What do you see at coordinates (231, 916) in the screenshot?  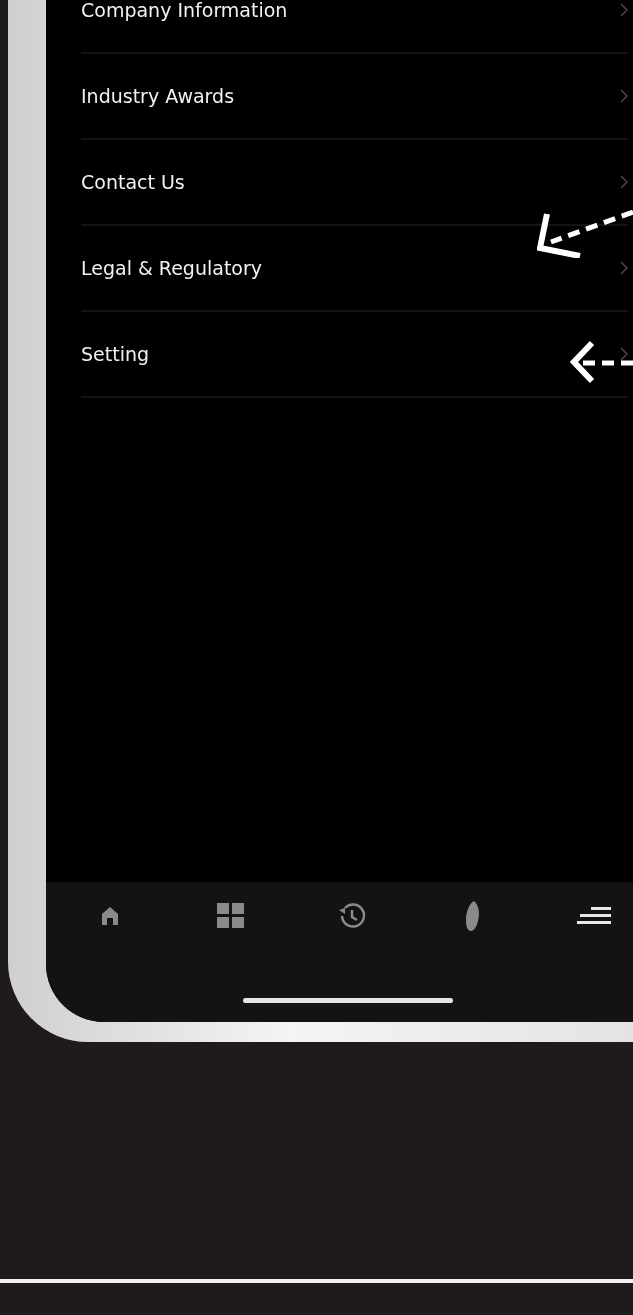 I see `grid-icon` at bounding box center [231, 916].